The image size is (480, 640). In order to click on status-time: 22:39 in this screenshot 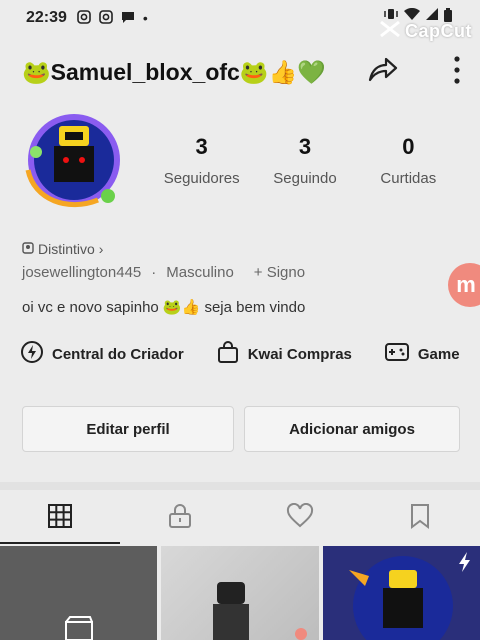, I will do `click(46, 17)`.